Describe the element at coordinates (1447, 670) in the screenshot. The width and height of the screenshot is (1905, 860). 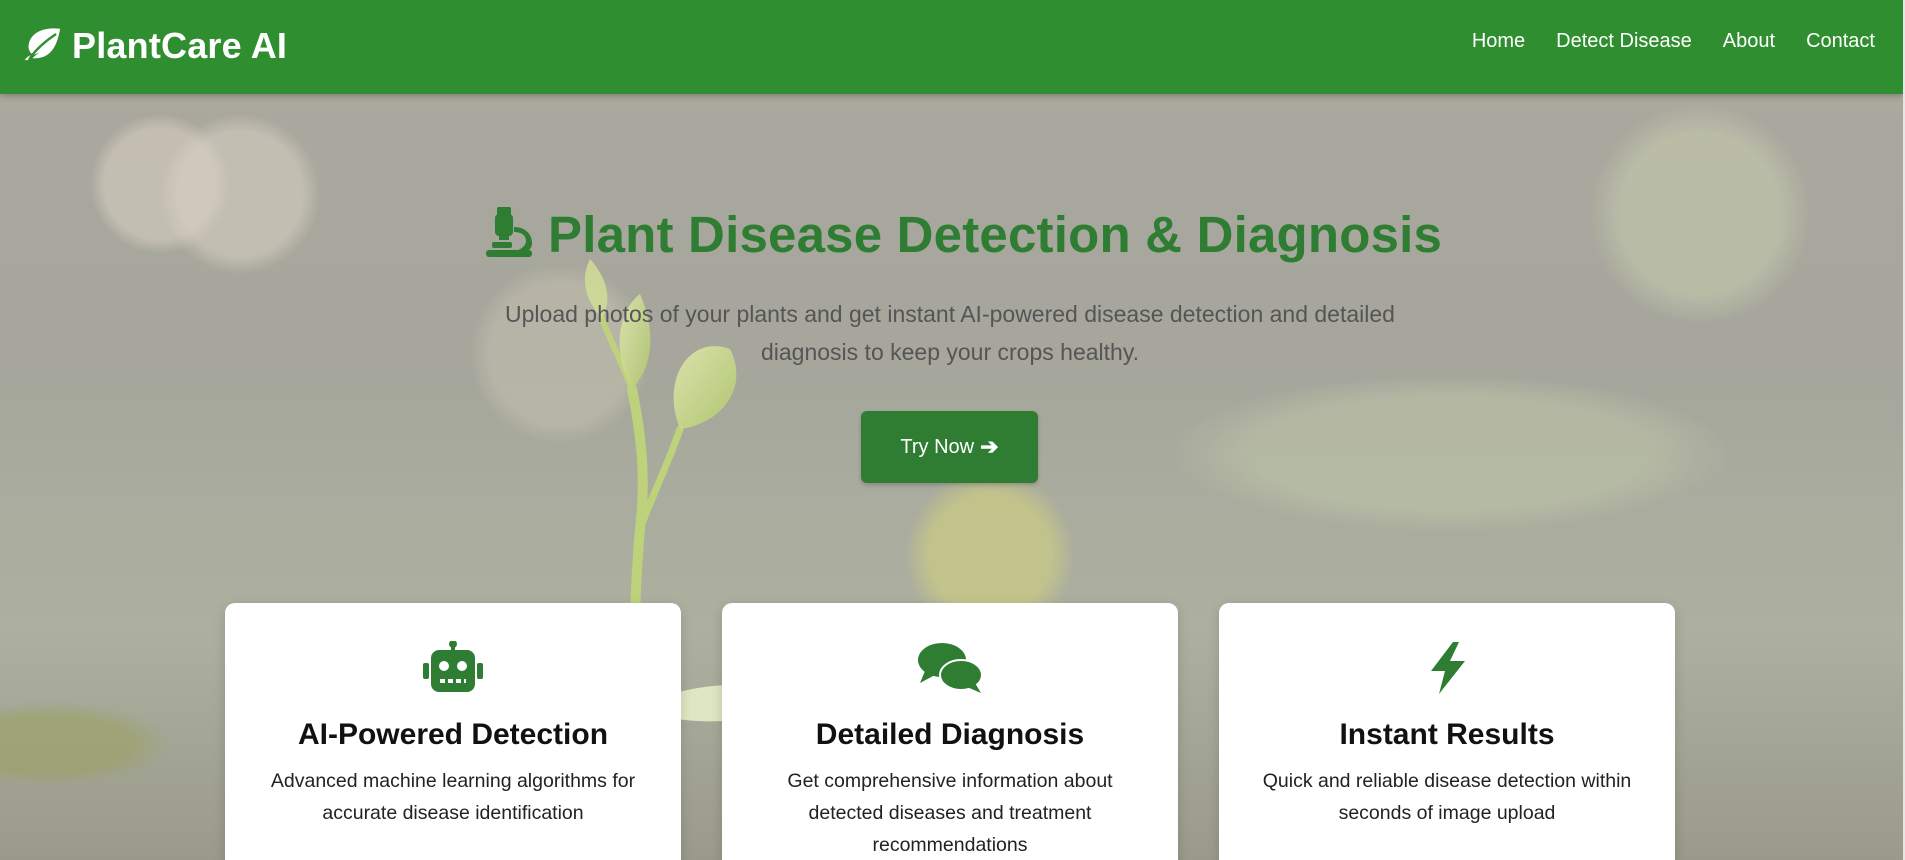
I see `bolt-icon` at that location.